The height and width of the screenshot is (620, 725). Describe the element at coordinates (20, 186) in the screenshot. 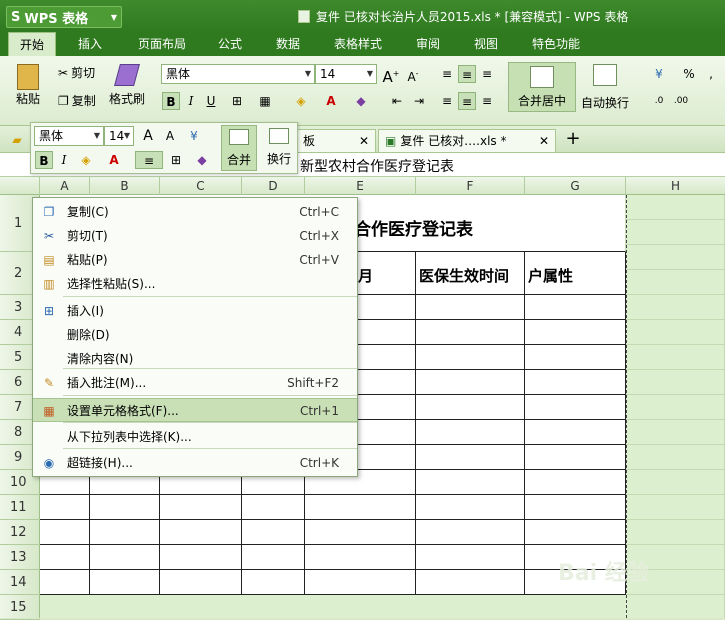

I see `select-all-corner` at that location.